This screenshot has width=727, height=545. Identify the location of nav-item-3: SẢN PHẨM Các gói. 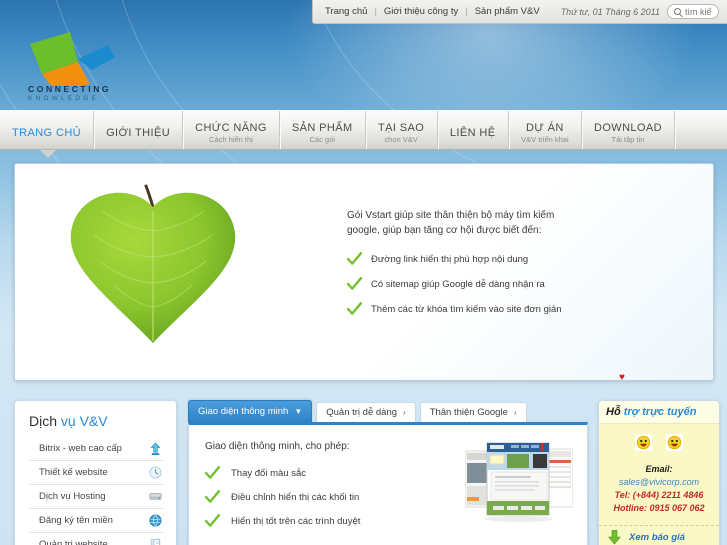
(323, 130).